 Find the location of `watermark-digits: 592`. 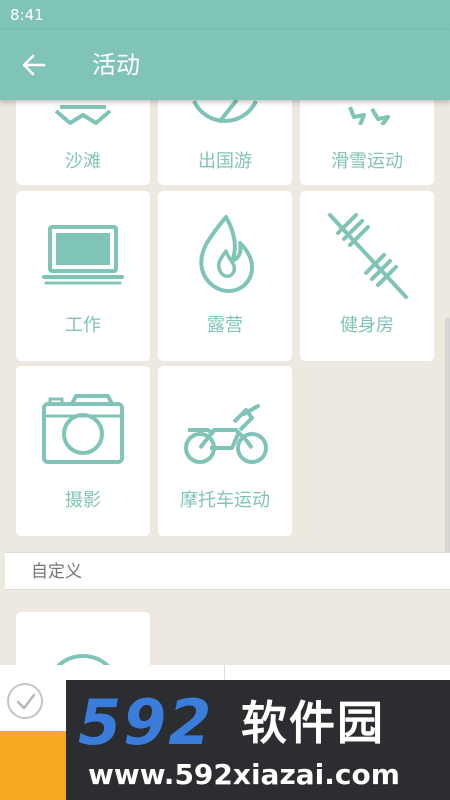

watermark-digits: 592 is located at coordinates (146, 722).